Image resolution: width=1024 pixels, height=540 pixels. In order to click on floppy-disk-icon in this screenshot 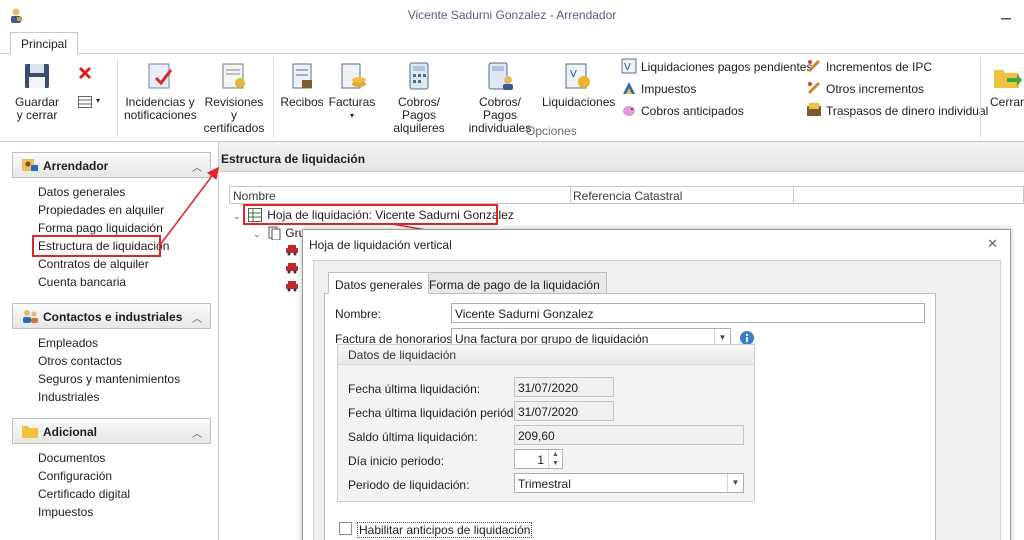, I will do `click(37, 76)`.